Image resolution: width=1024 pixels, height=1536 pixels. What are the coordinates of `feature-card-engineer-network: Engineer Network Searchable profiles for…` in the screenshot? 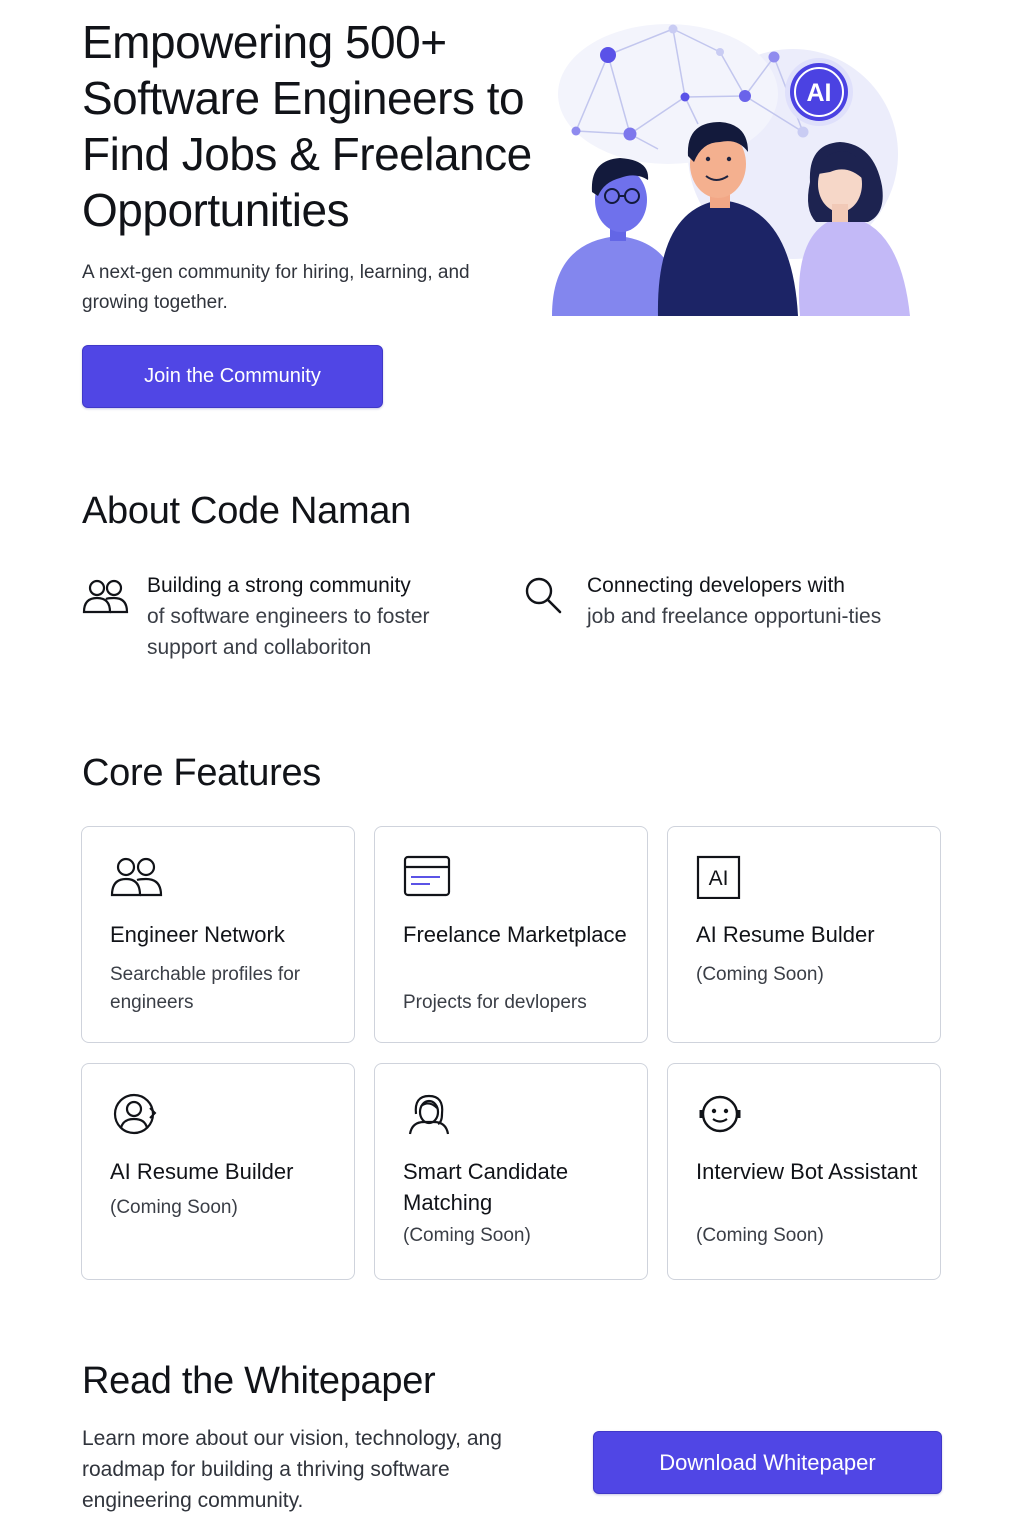 It's located at (218, 934).